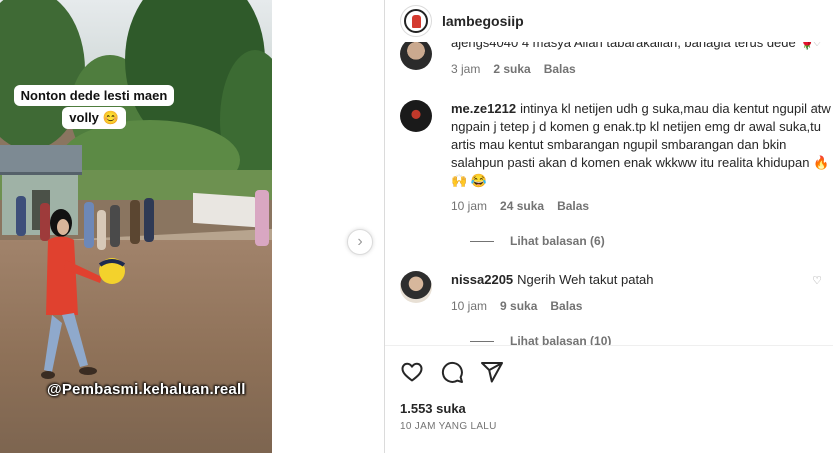  I want to click on comment-username: nissa2205, so click(482, 279).